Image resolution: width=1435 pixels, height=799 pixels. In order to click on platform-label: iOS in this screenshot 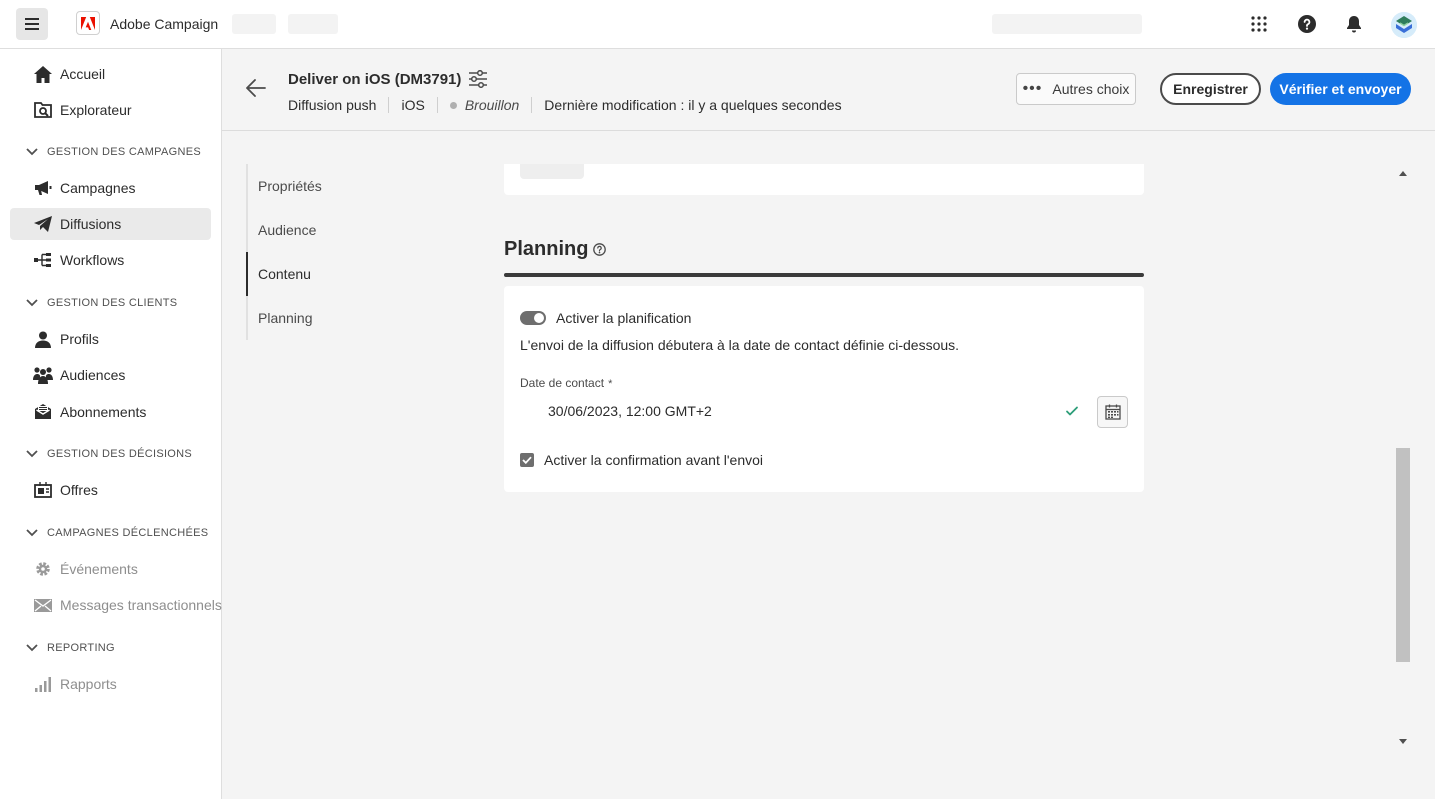, I will do `click(413, 105)`.